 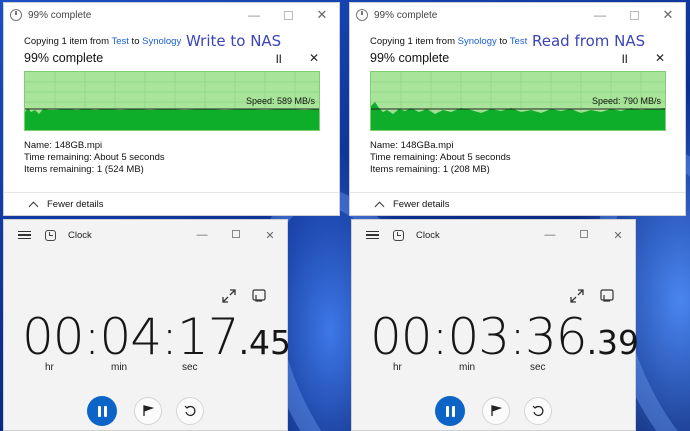 What do you see at coordinates (518, 41) in the screenshot?
I see `destination-link: Test` at bounding box center [518, 41].